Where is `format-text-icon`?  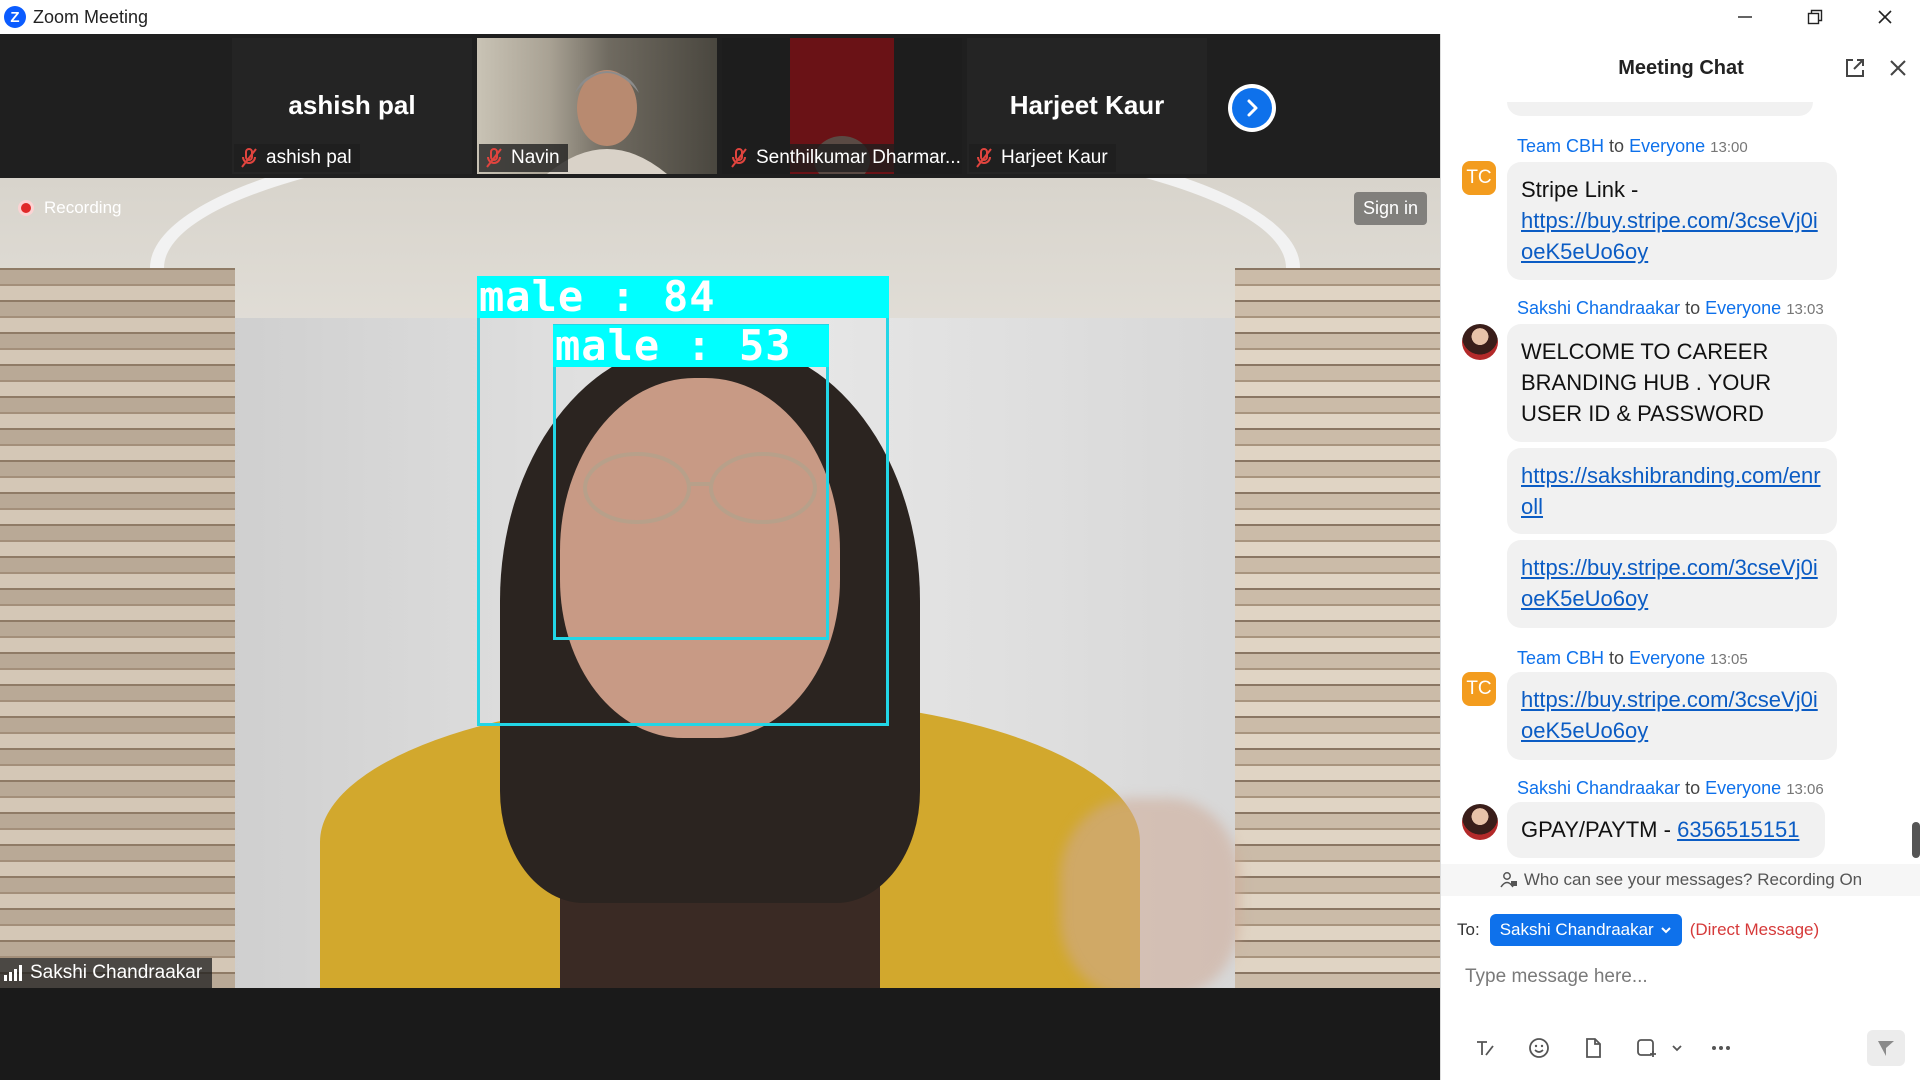 format-text-icon is located at coordinates (1485, 1048).